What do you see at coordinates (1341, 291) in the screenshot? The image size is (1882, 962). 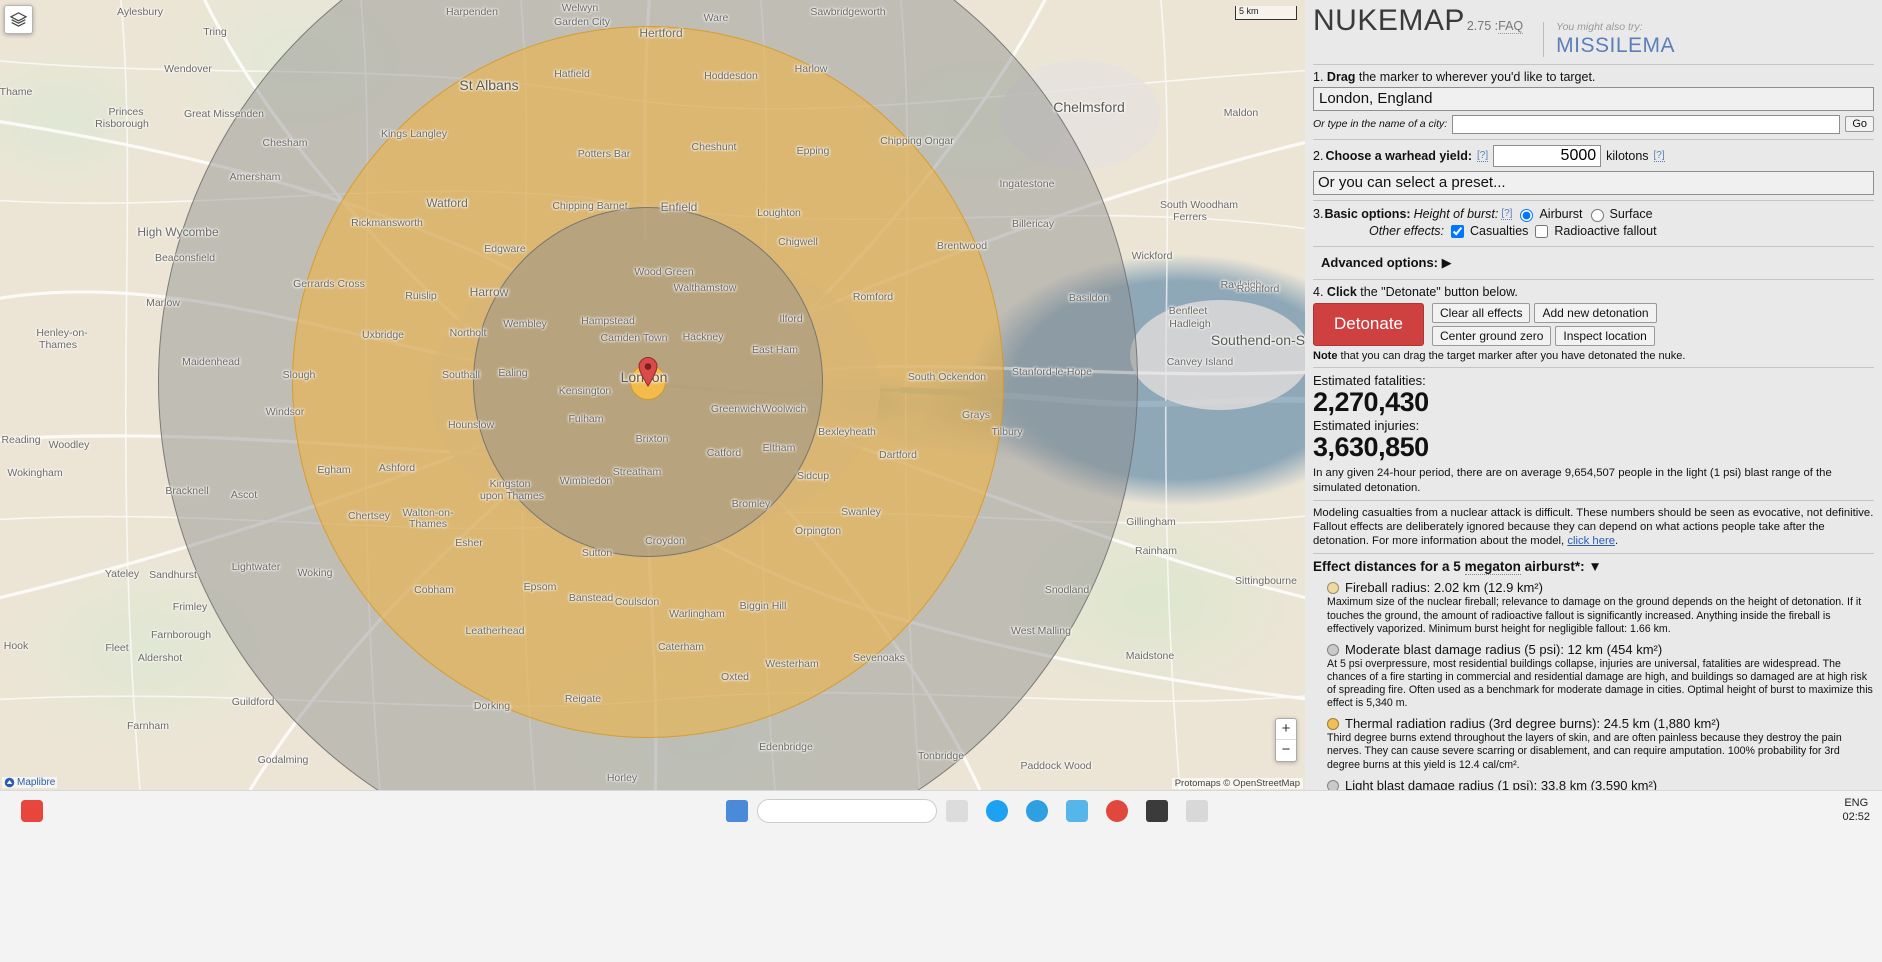 I see `step4-bold: Click` at bounding box center [1341, 291].